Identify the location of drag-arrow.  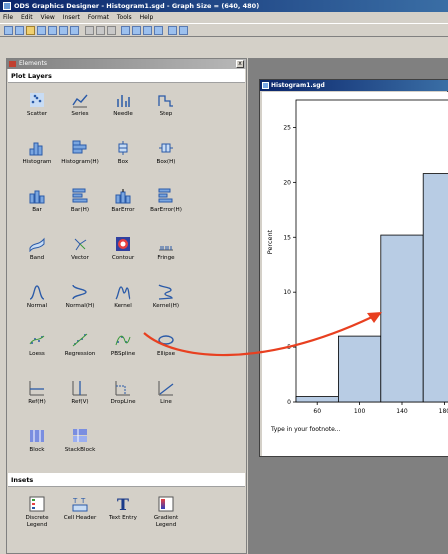
(262, 334).